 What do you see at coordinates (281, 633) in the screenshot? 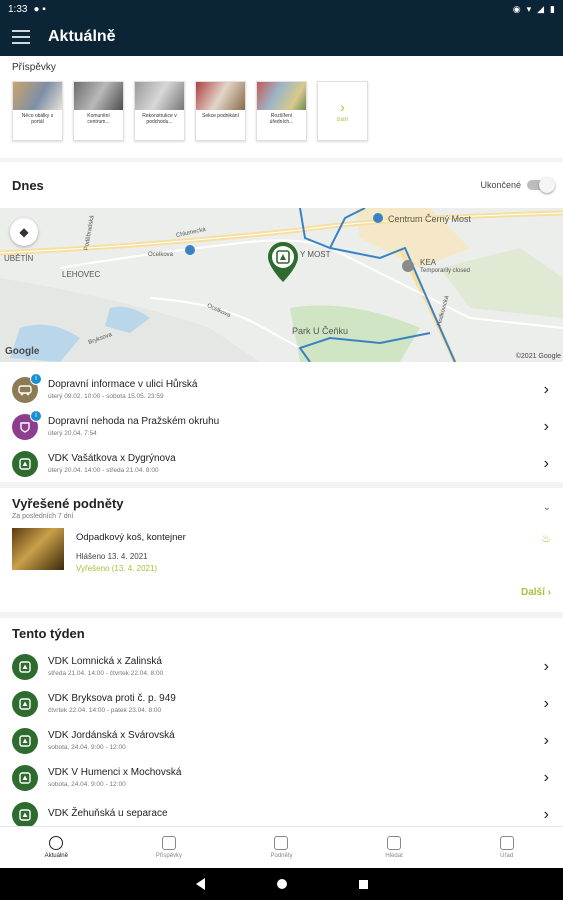
I see `week-header: Tento týden` at bounding box center [281, 633].